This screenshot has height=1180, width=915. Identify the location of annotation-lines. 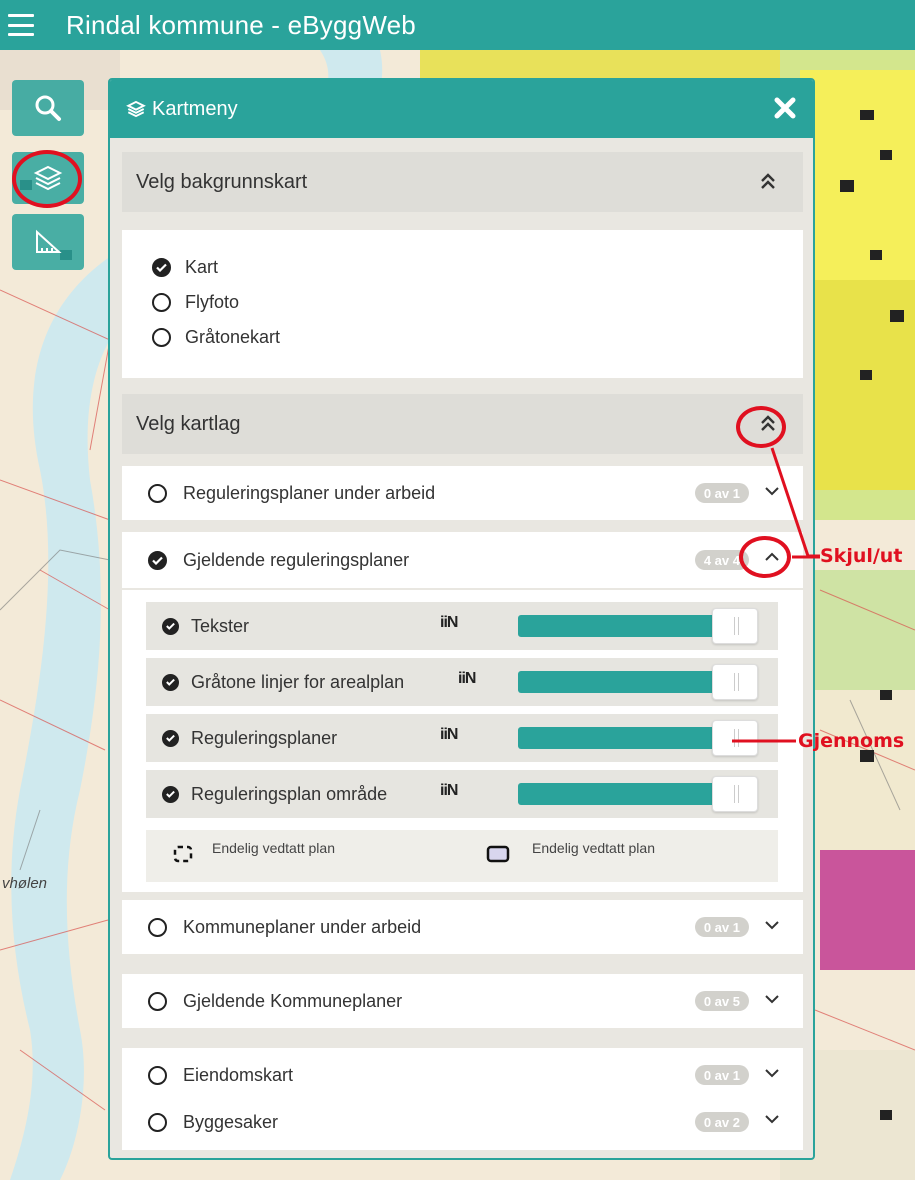
(776, 595).